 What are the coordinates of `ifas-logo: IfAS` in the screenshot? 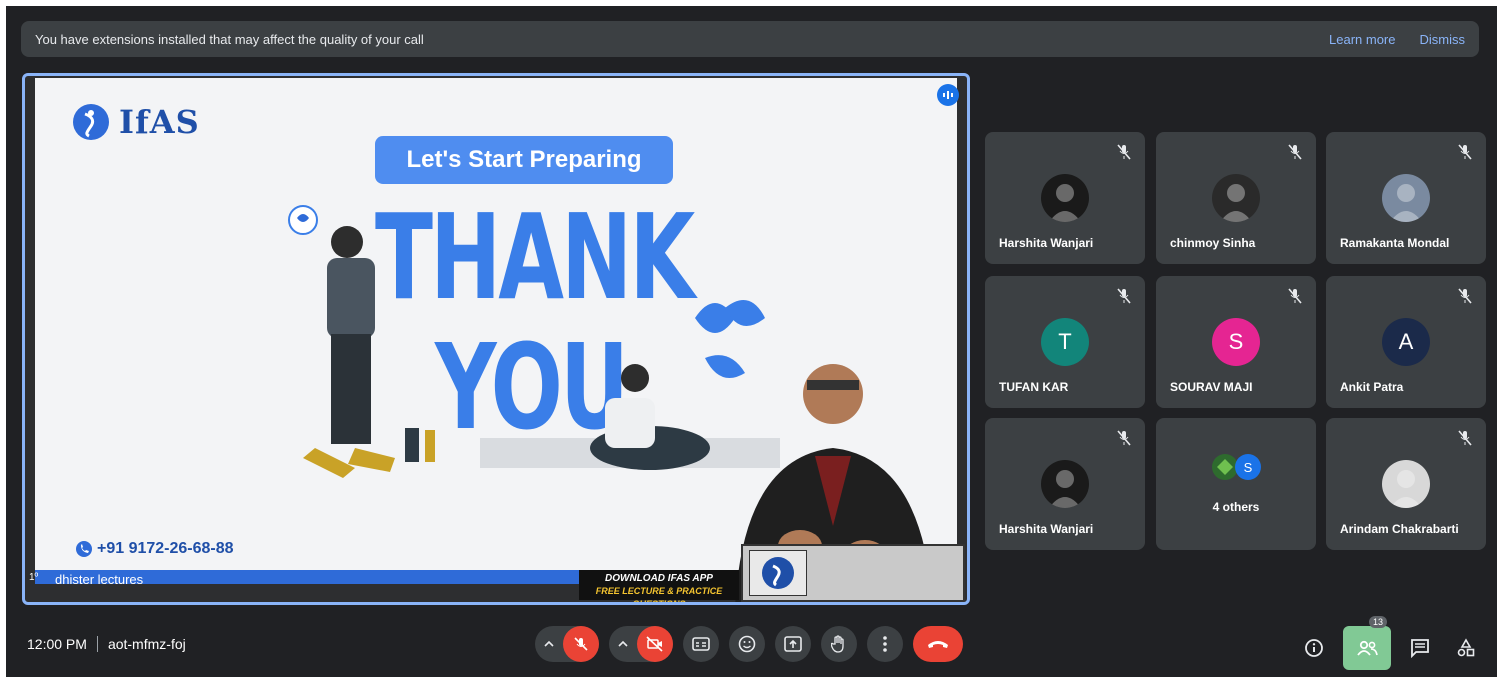 It's located at (135, 122).